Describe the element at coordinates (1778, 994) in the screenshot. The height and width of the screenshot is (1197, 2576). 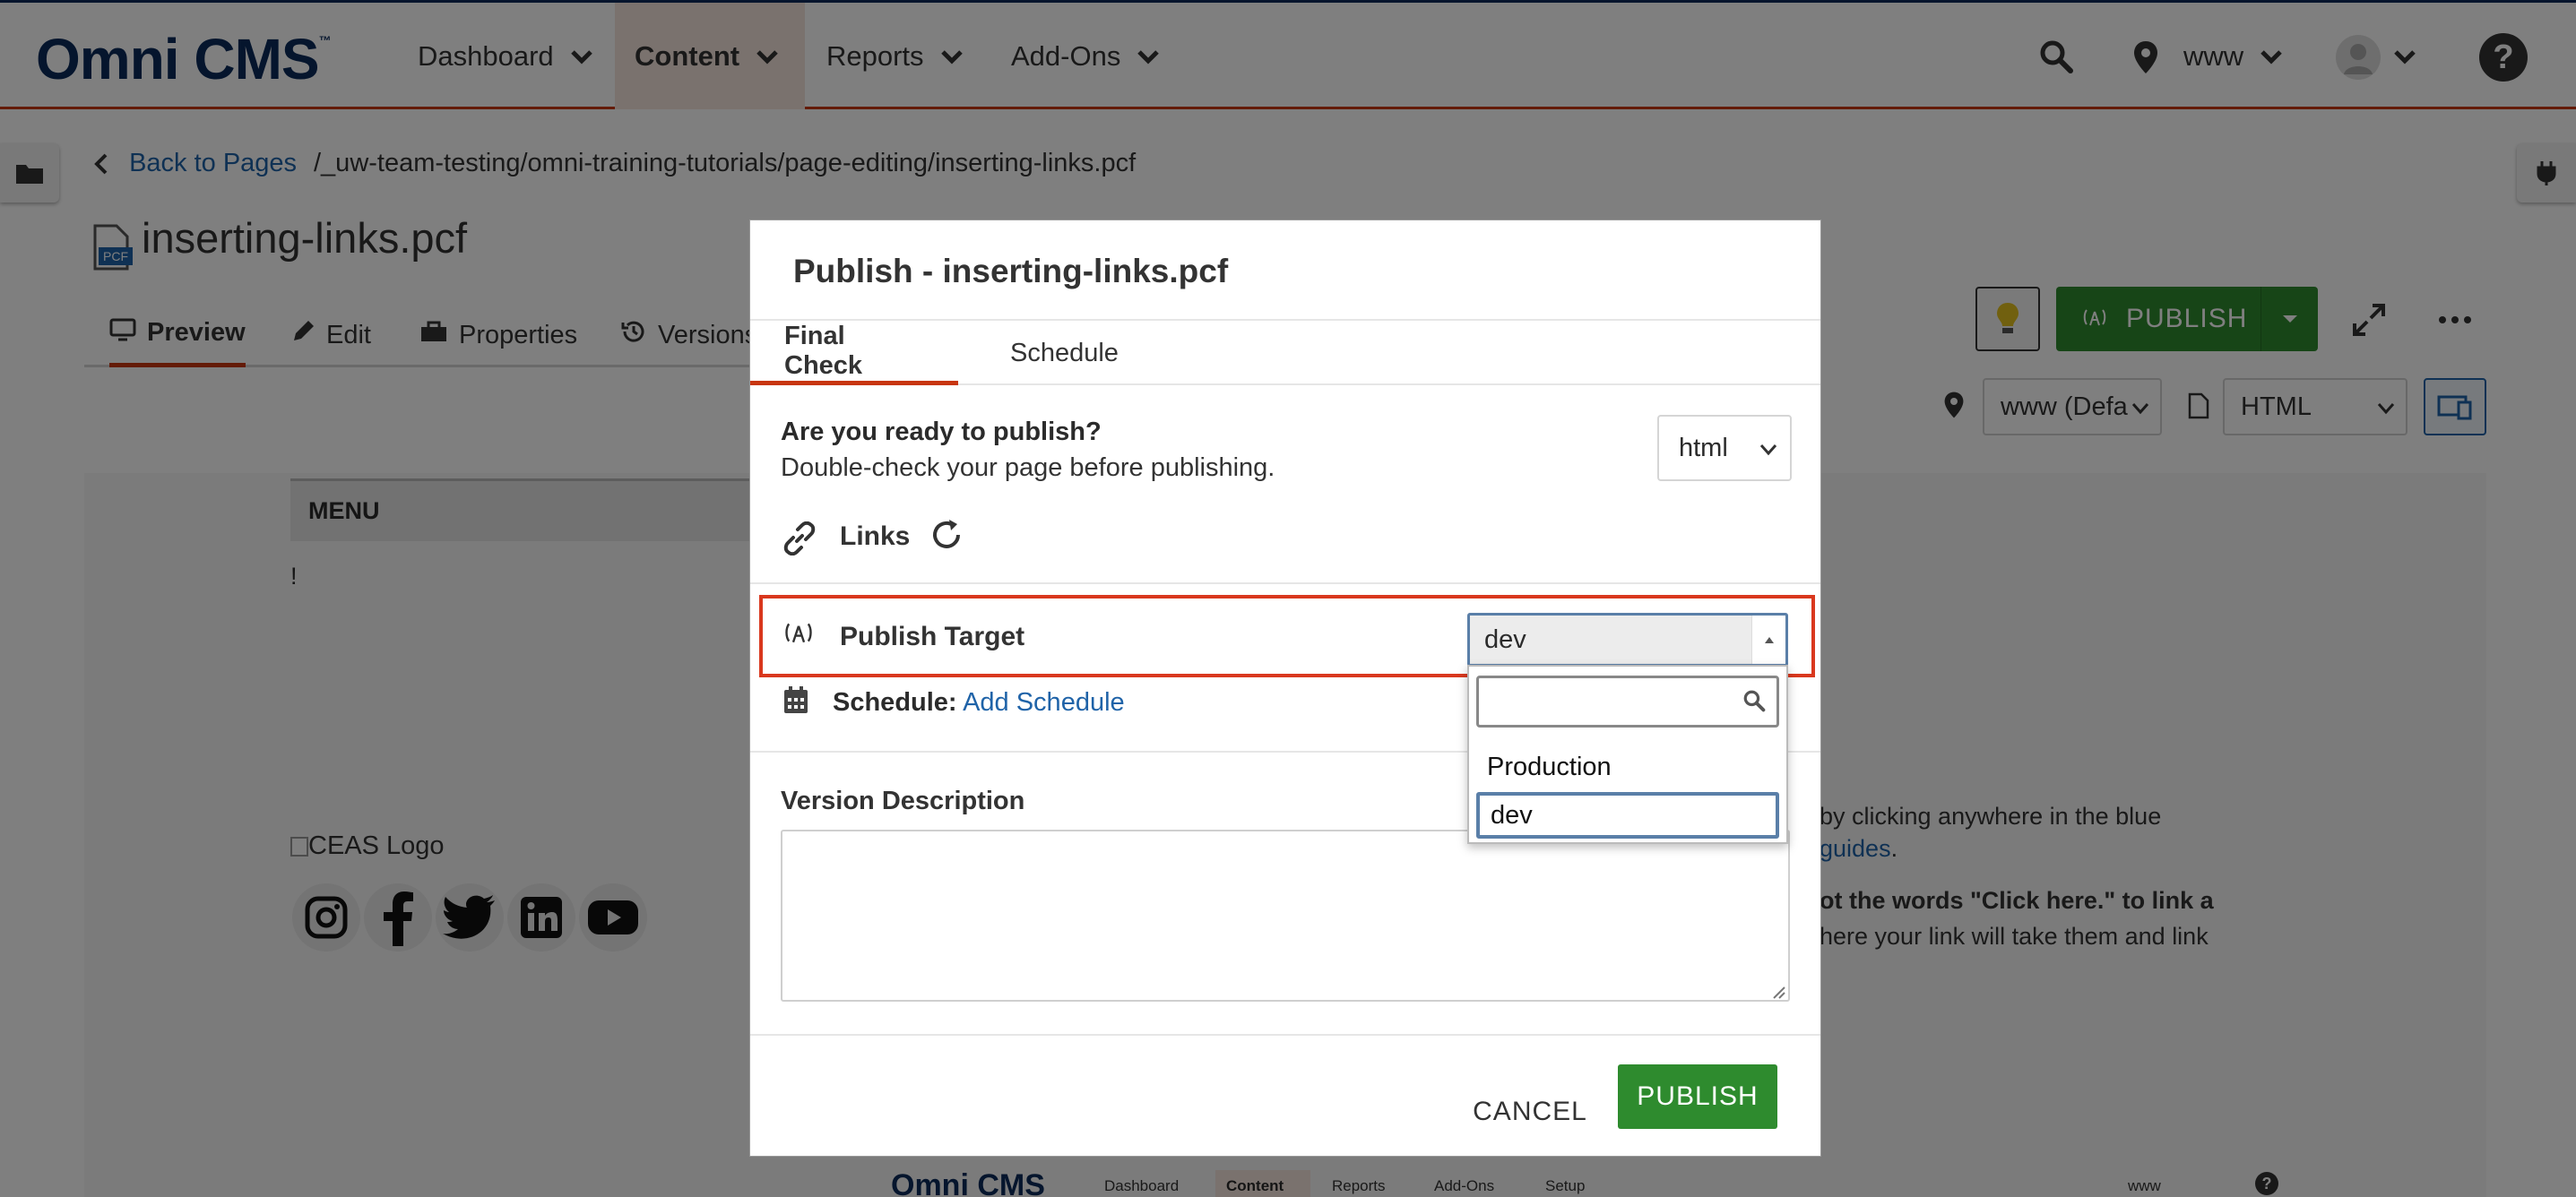
I see `resize-handle-icon` at that location.